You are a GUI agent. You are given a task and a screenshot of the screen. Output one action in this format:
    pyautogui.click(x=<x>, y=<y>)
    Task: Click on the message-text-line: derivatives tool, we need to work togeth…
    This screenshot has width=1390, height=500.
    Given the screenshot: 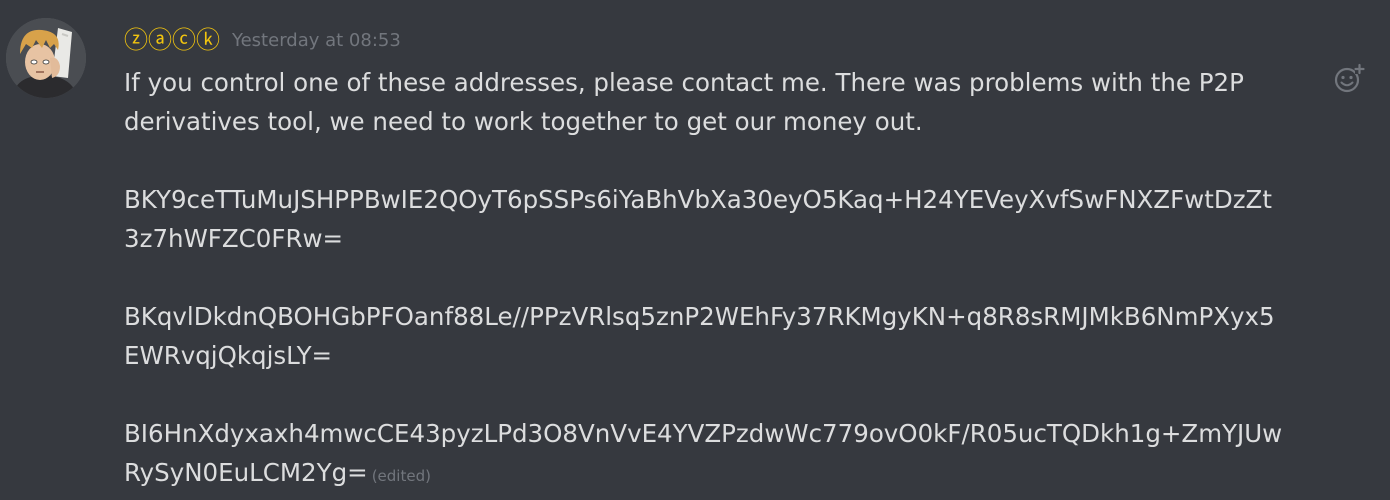 What is the action you would take?
    pyautogui.click(x=523, y=121)
    